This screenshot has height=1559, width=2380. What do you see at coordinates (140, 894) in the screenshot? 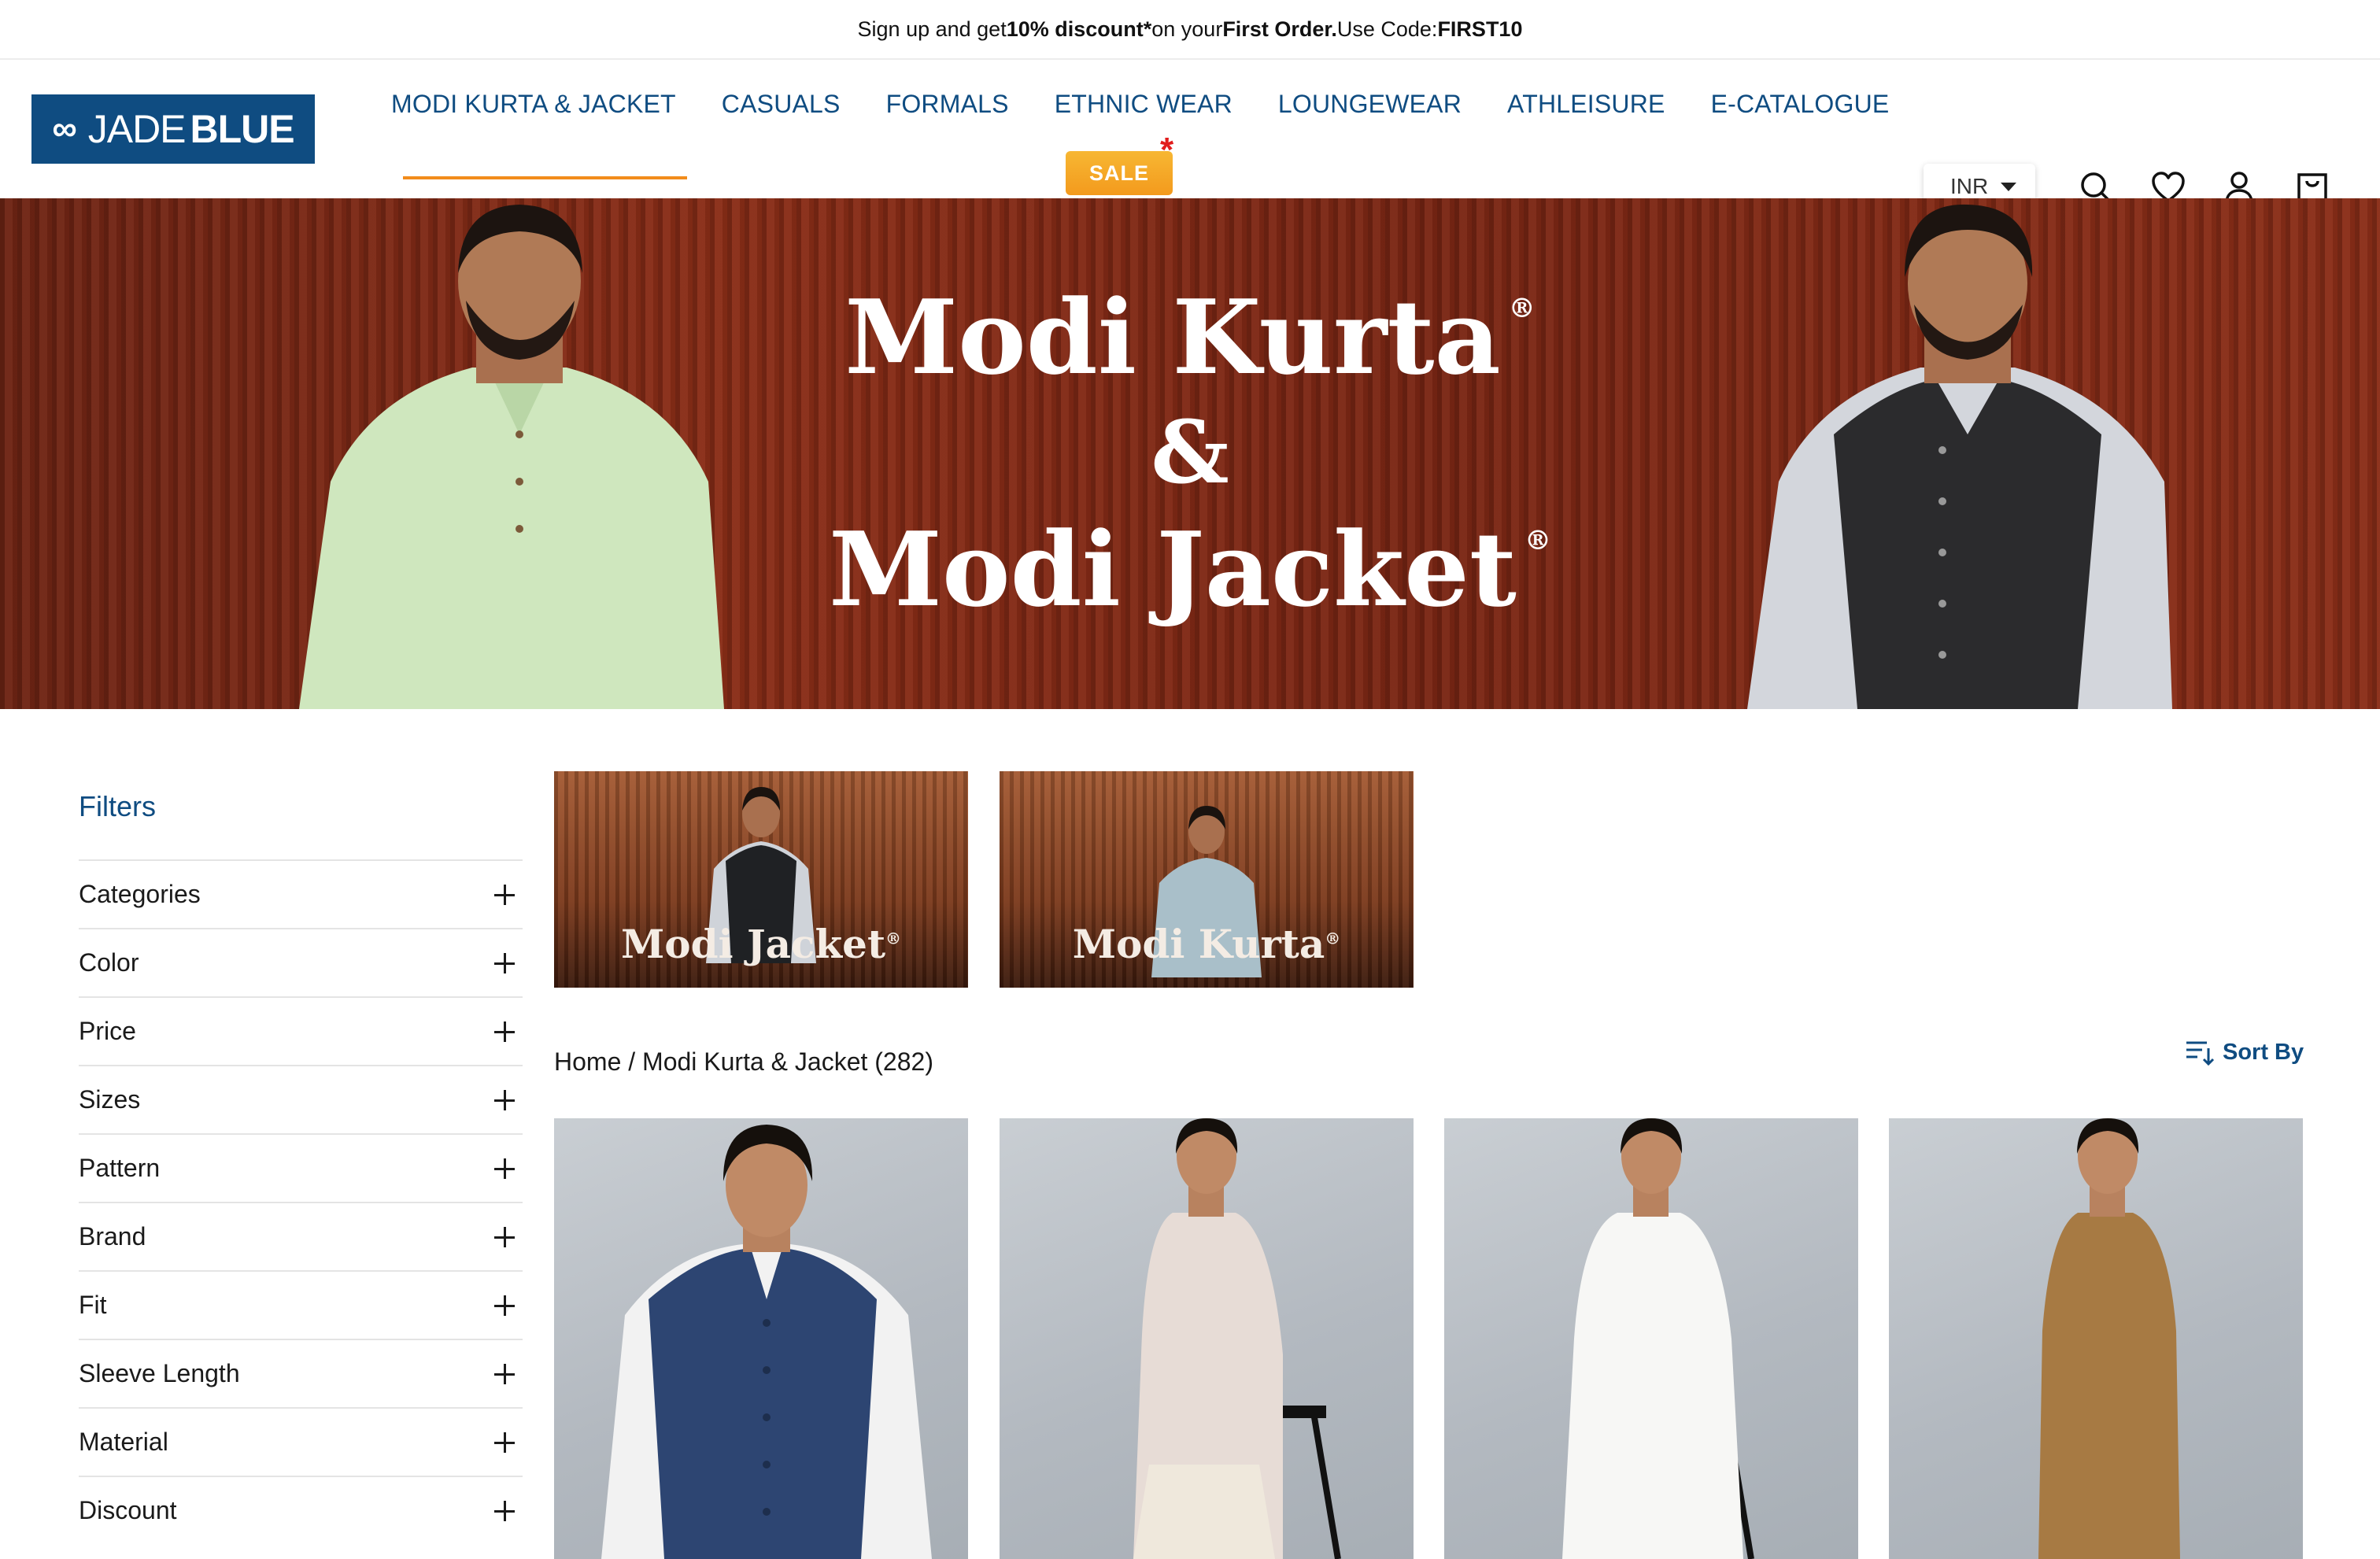
I see `filter-label: Categories` at bounding box center [140, 894].